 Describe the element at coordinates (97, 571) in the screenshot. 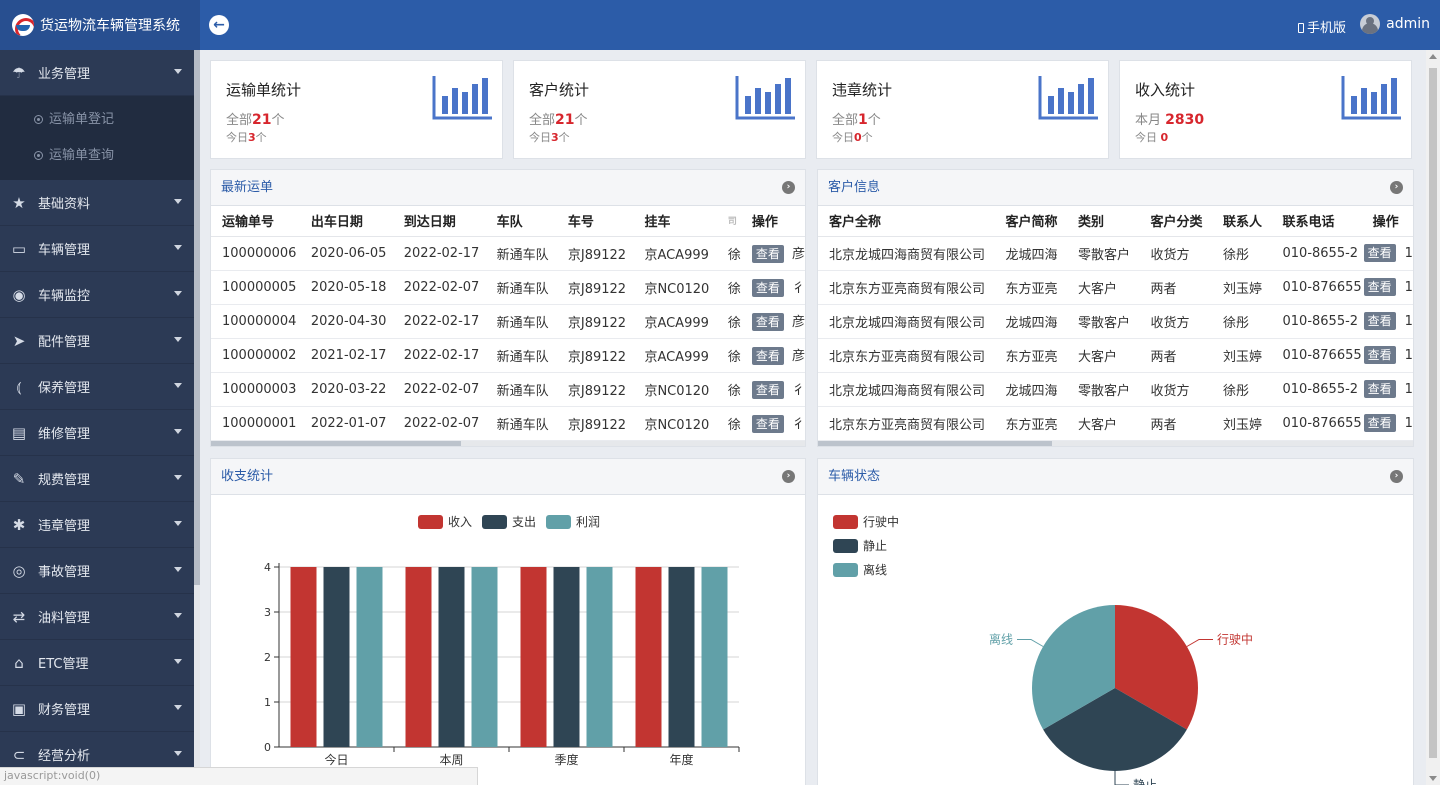

I see `sidebar-item-accidents: ◎ 事故管理` at that location.